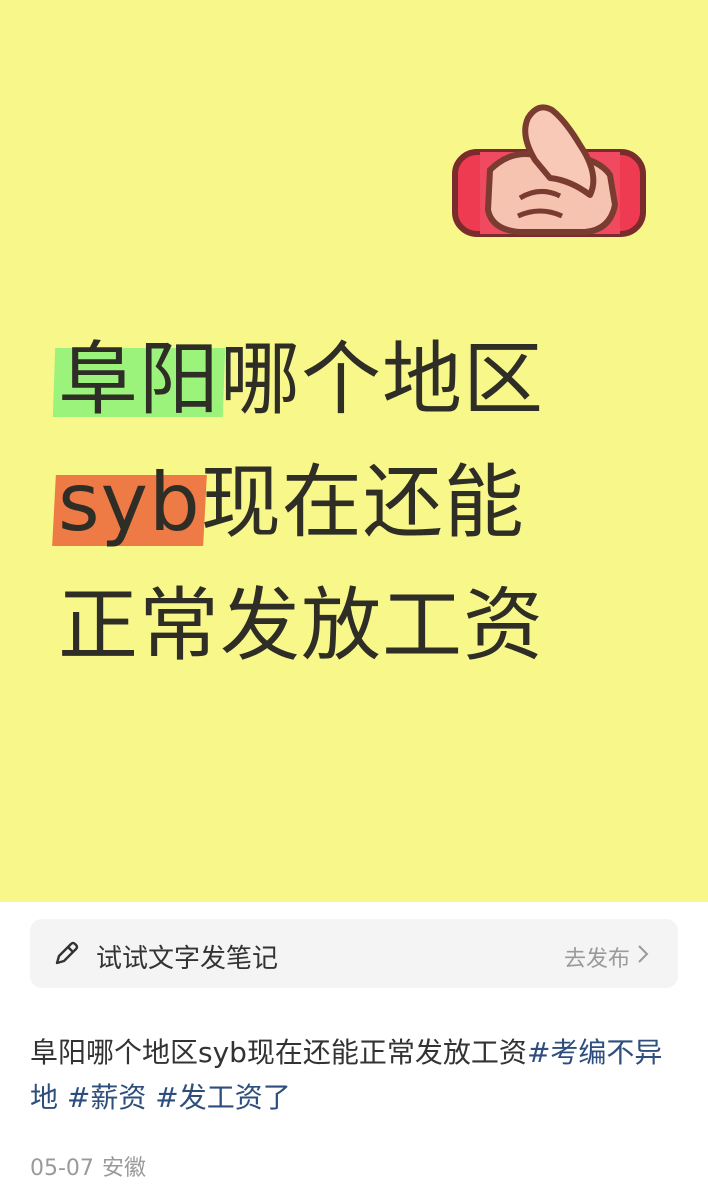  What do you see at coordinates (129, 502) in the screenshot?
I see `highlight-orange: syb` at bounding box center [129, 502].